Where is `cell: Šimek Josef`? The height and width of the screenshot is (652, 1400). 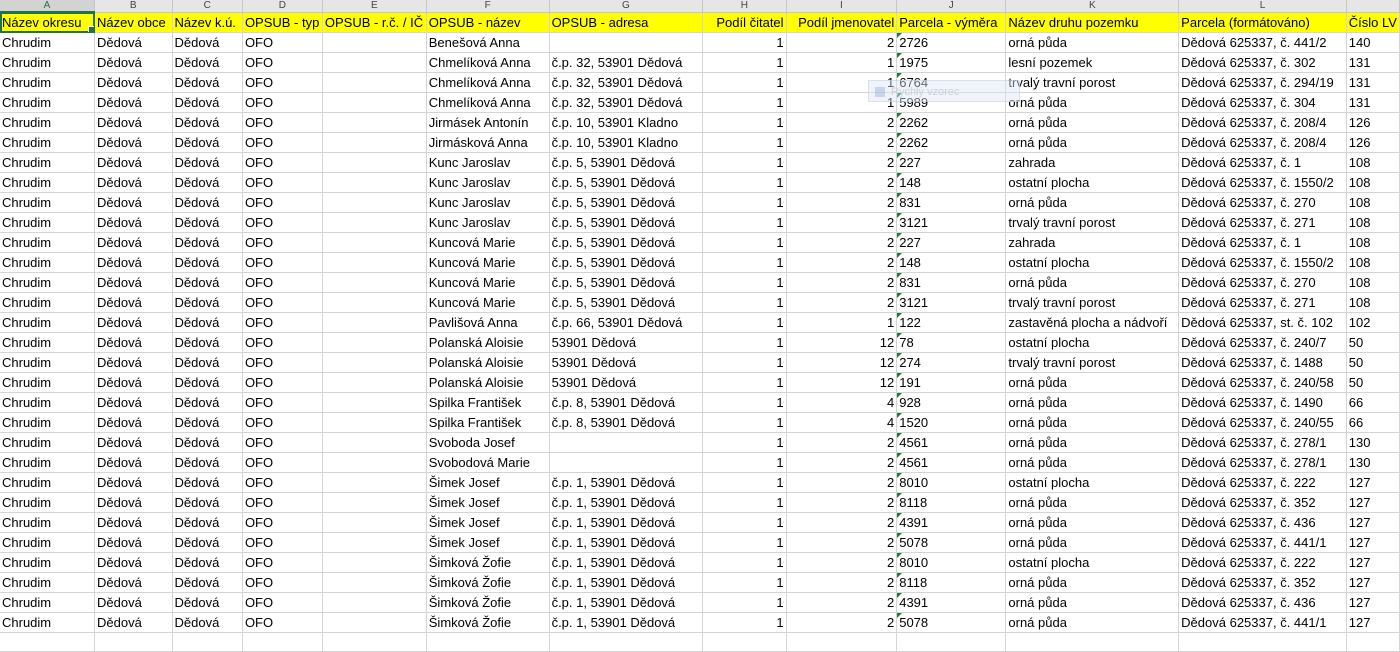
cell: Šimek Josef is located at coordinates (488, 482).